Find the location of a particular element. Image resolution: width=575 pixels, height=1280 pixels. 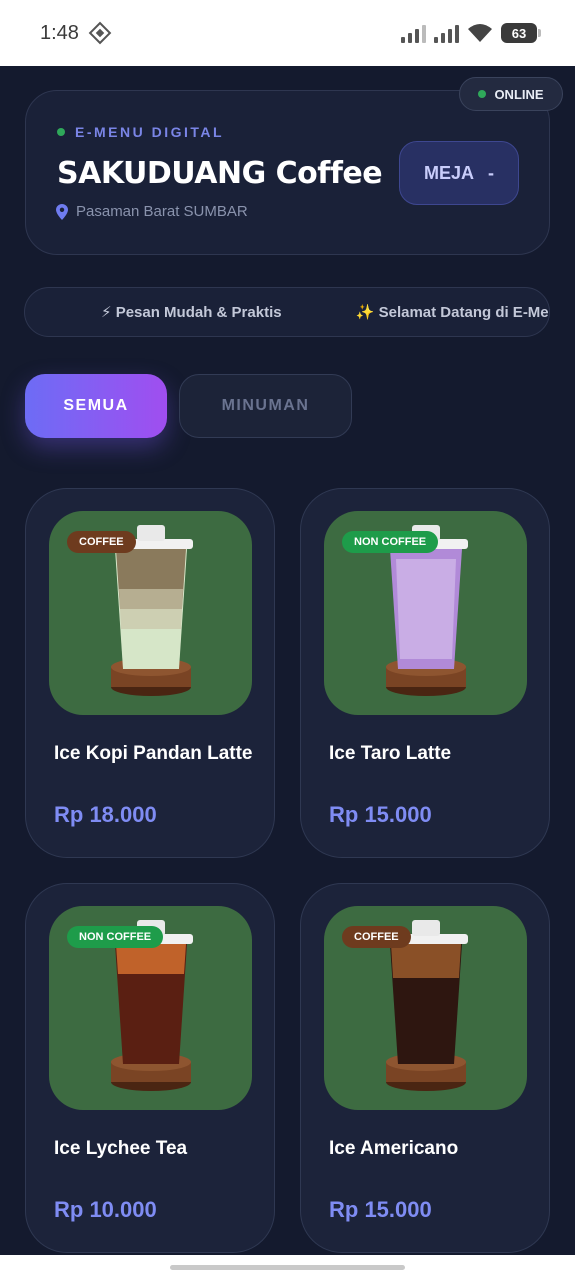

table-value: - is located at coordinates (491, 172).